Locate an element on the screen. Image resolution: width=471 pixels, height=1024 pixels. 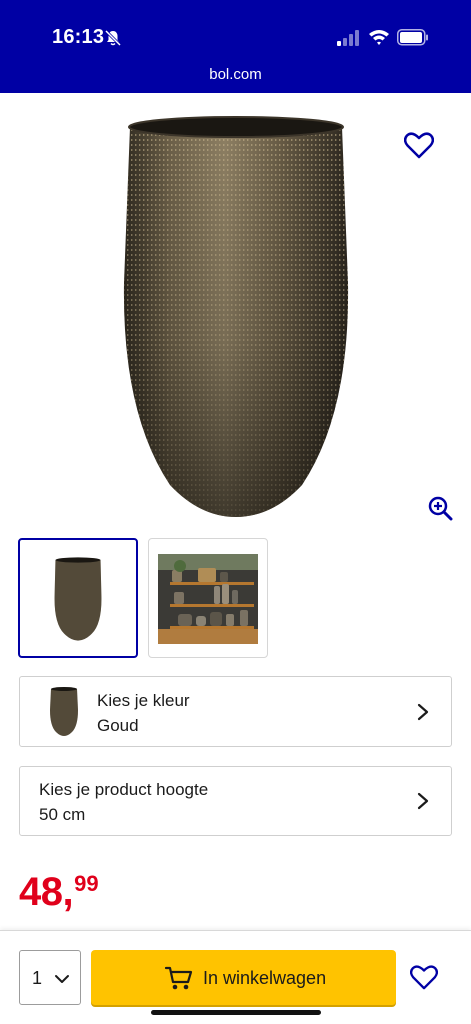
height-selector-label: Kies je product hoogte is located at coordinates (124, 789).